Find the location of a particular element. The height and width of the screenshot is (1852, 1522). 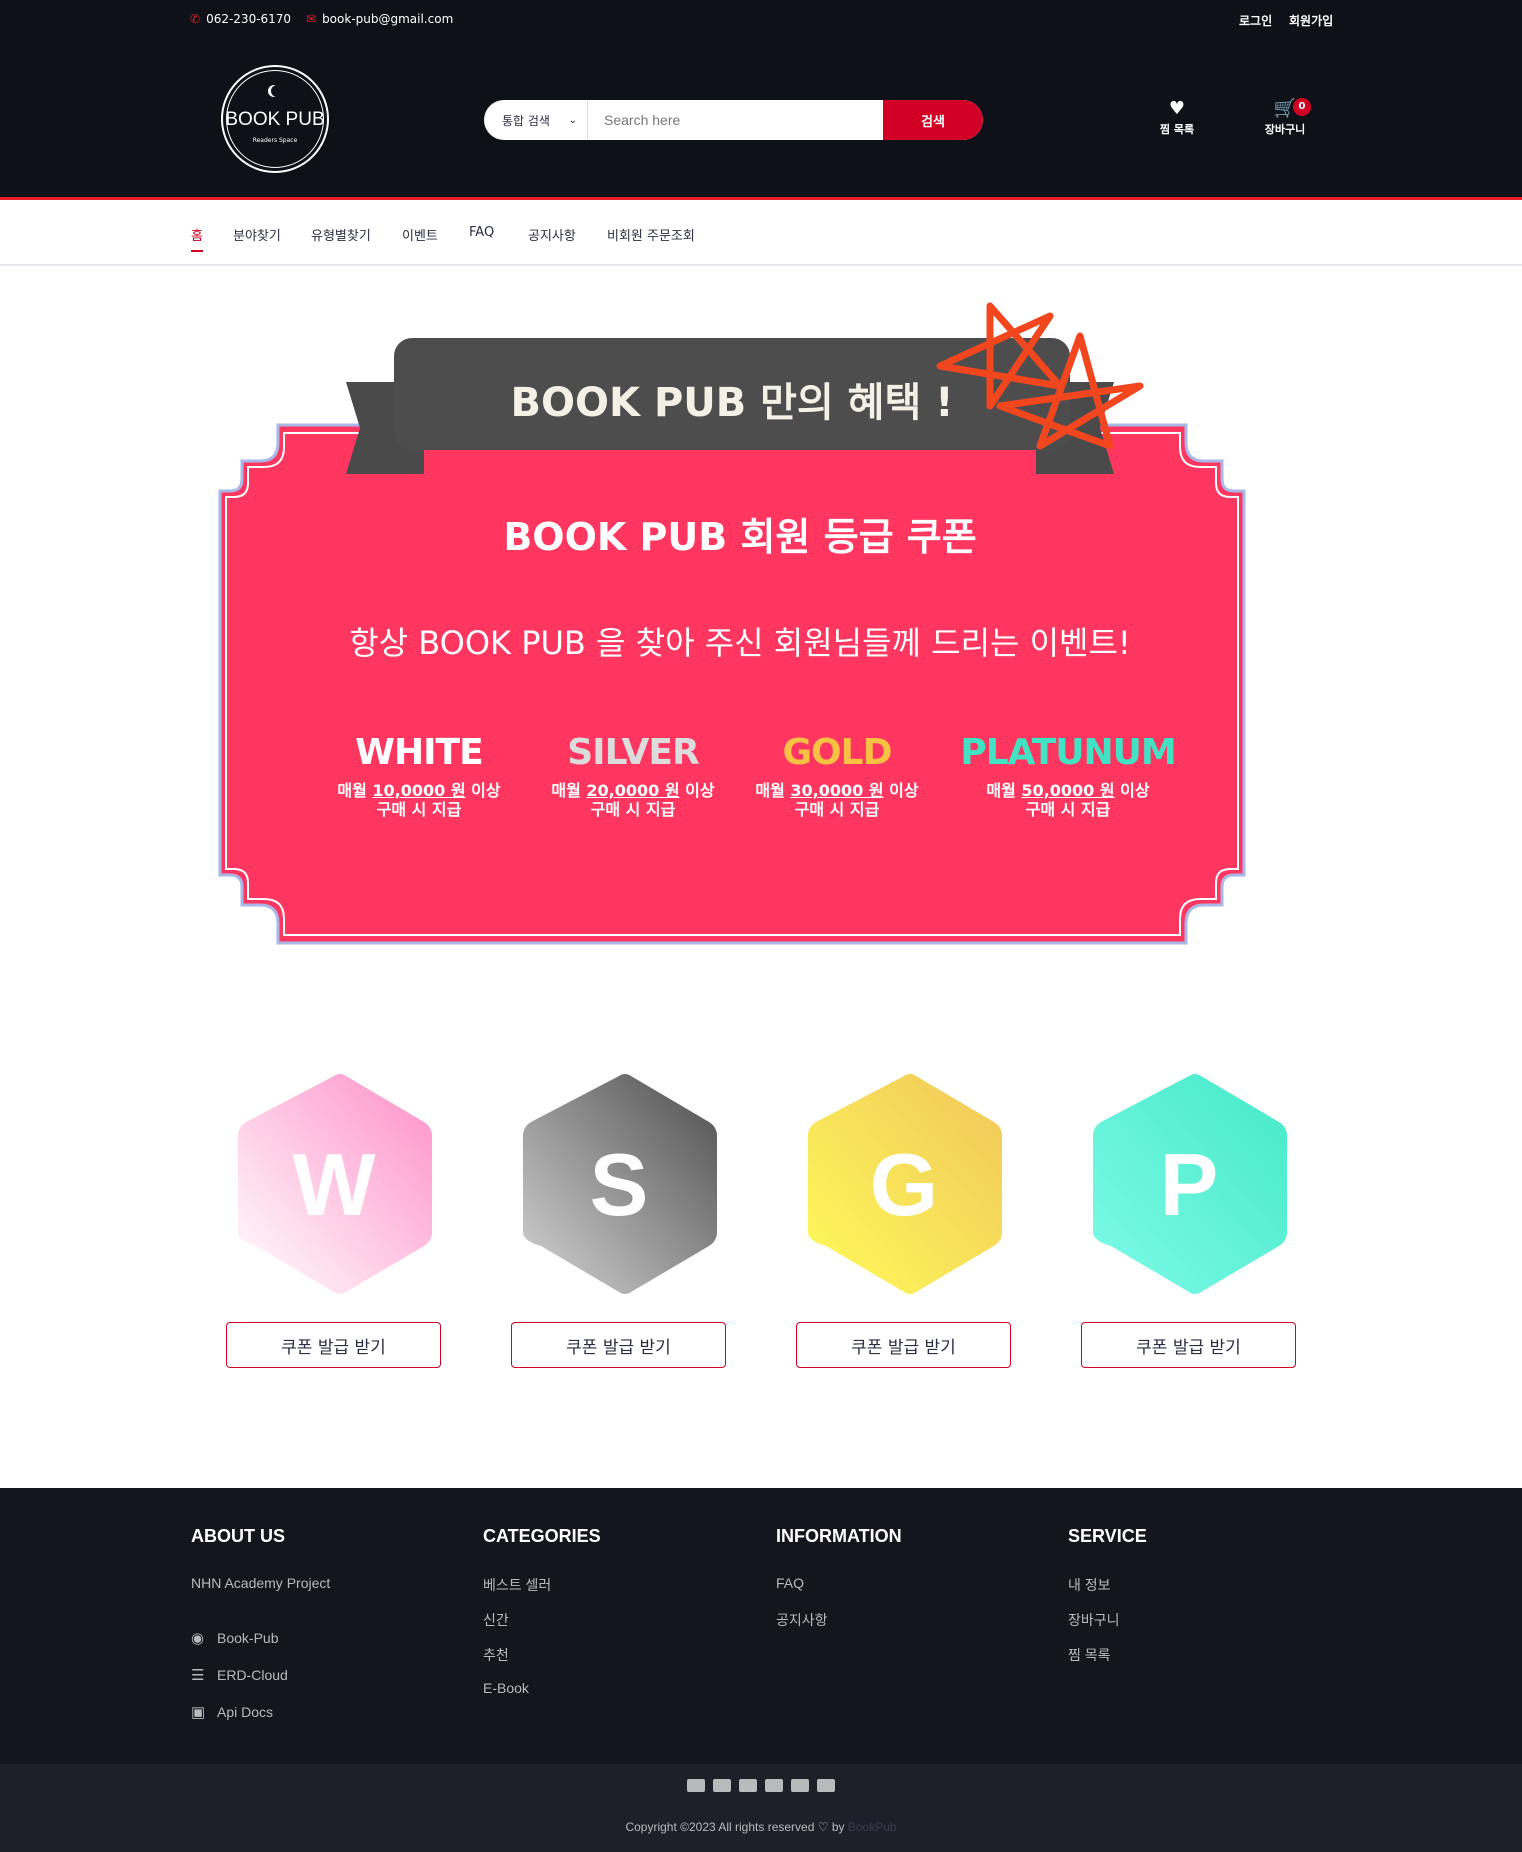

footer-link-cart: 장바구니 is located at coordinates (1107, 1627).